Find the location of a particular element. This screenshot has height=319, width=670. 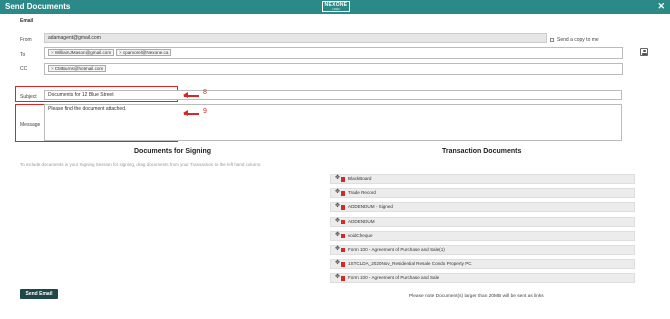

message-textarea: Please find the document attached. is located at coordinates (333, 122).